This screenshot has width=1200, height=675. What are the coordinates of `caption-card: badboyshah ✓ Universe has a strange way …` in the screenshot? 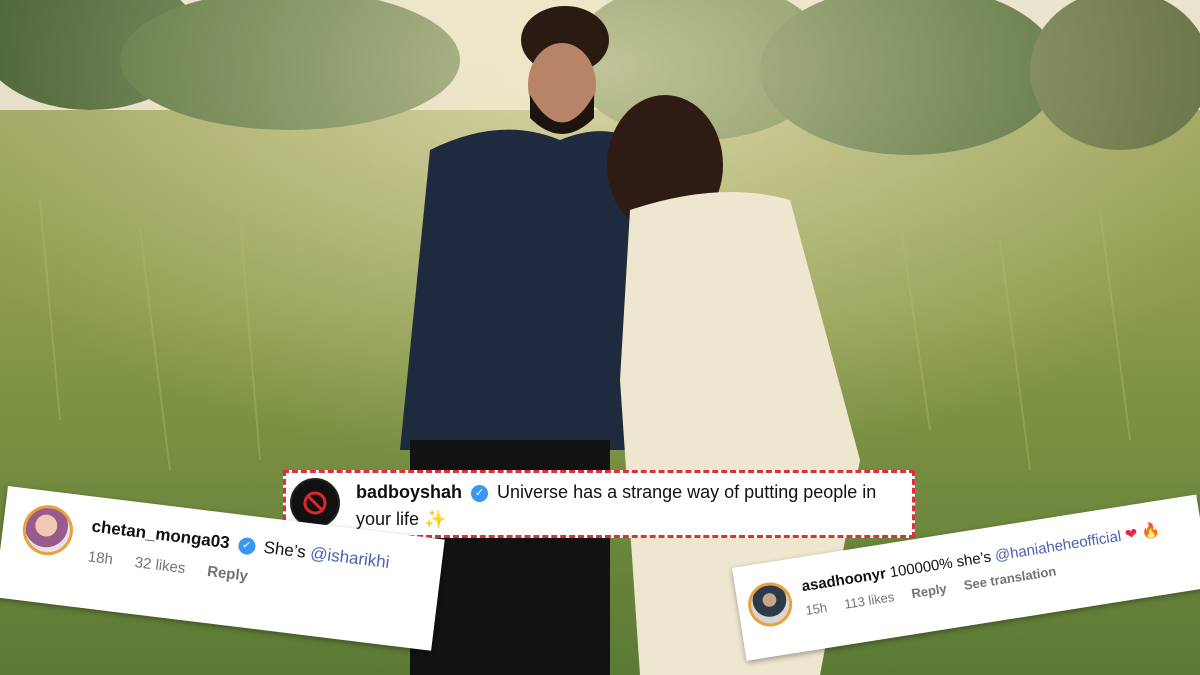 It's located at (599, 504).